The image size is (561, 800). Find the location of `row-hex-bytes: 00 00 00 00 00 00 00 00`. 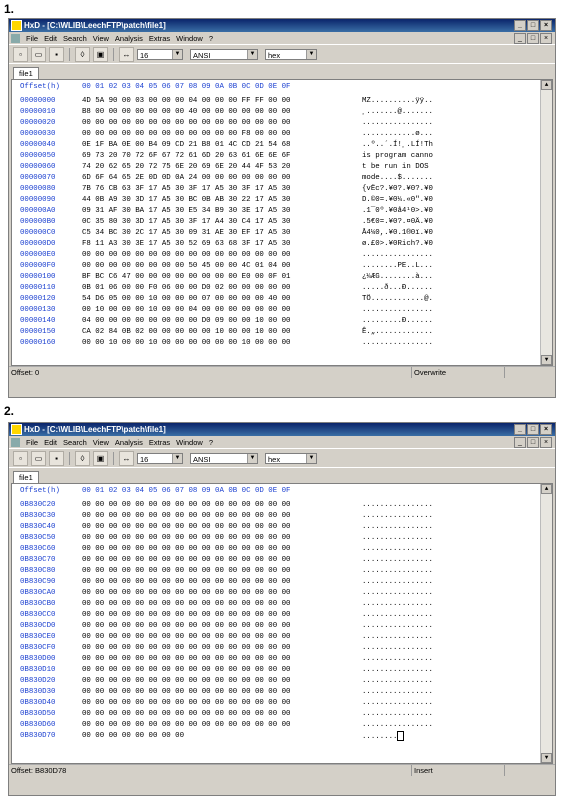

row-hex-bytes: 00 00 00 00 00 00 00 00 is located at coordinates (133, 736).